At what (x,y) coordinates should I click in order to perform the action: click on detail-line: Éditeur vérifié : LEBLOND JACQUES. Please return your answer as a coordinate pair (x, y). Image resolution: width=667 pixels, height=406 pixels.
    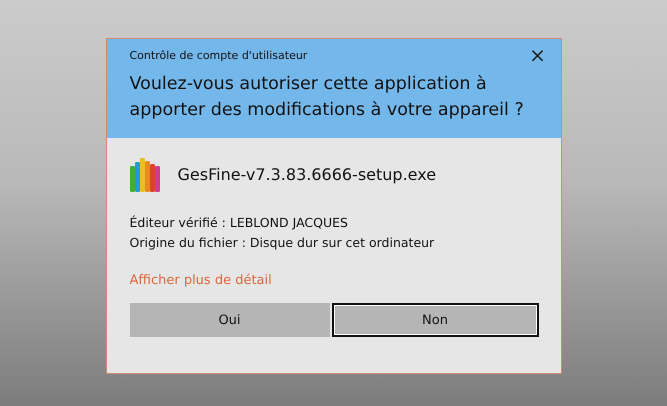
    Looking at the image, I should click on (239, 223).